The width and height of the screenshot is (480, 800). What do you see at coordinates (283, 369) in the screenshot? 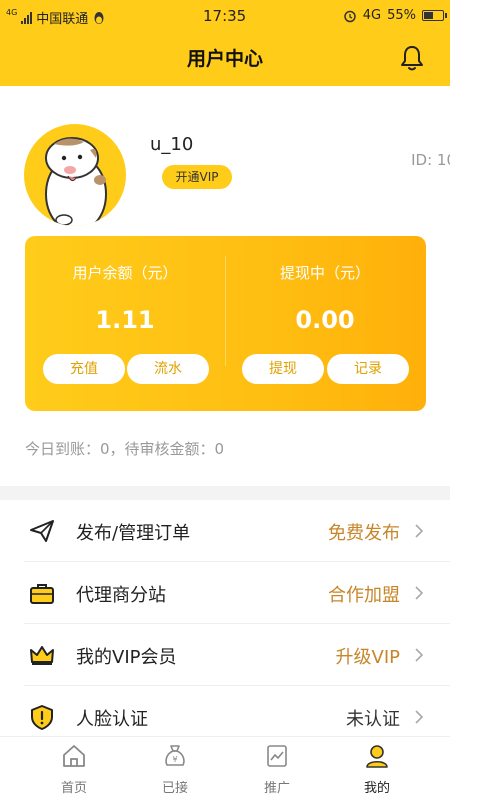
I see `withdraw-button: 提现` at bounding box center [283, 369].